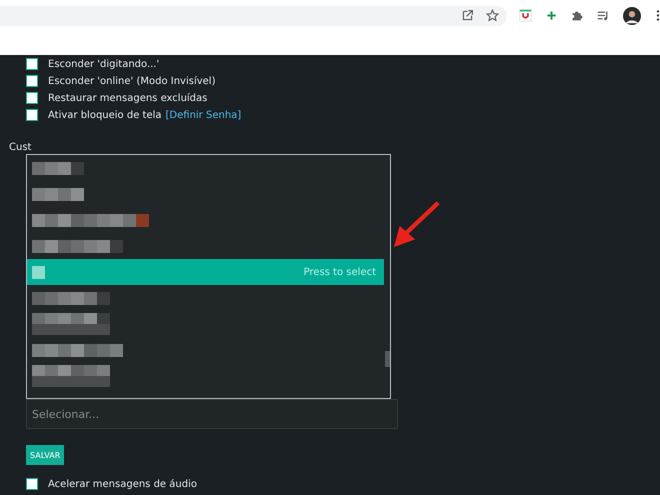 The width and height of the screenshot is (660, 495). Describe the element at coordinates (340, 272) in the screenshot. I see `select-hint: Press to select` at that location.